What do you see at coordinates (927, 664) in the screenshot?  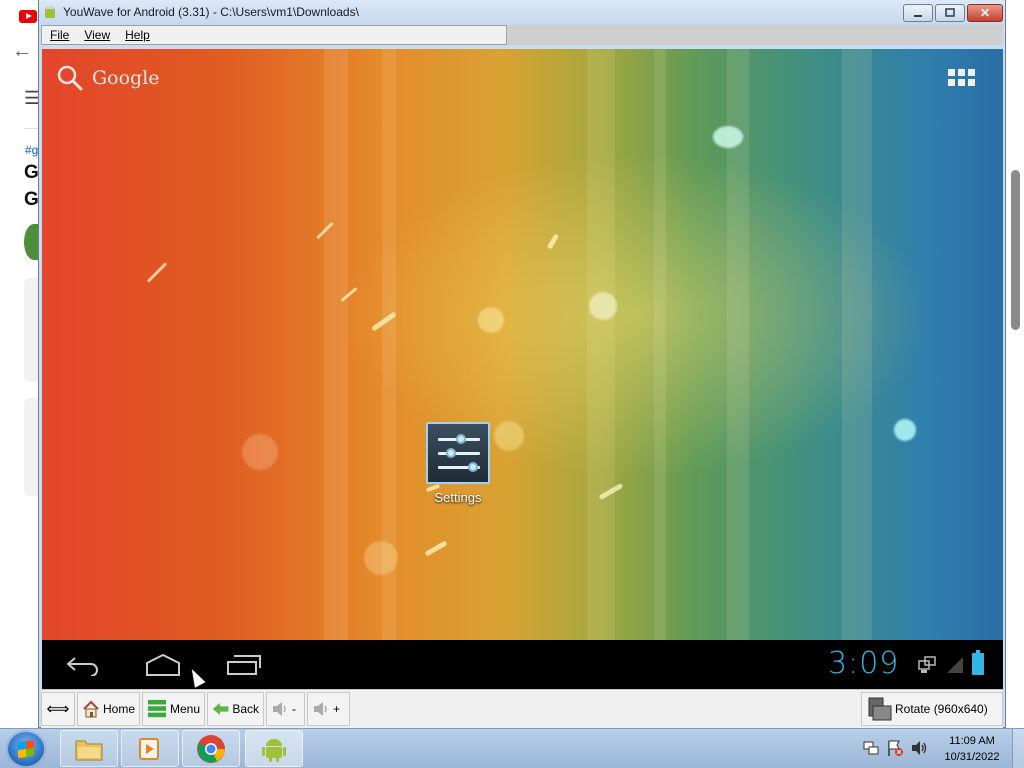 I see `sync-arrows-icon` at bounding box center [927, 664].